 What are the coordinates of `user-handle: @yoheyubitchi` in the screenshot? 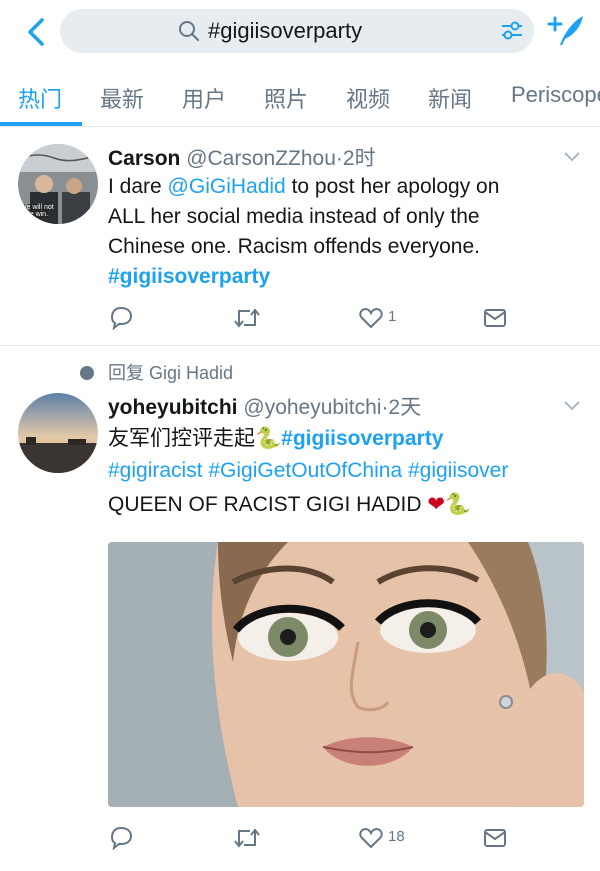 It's located at (312, 407).